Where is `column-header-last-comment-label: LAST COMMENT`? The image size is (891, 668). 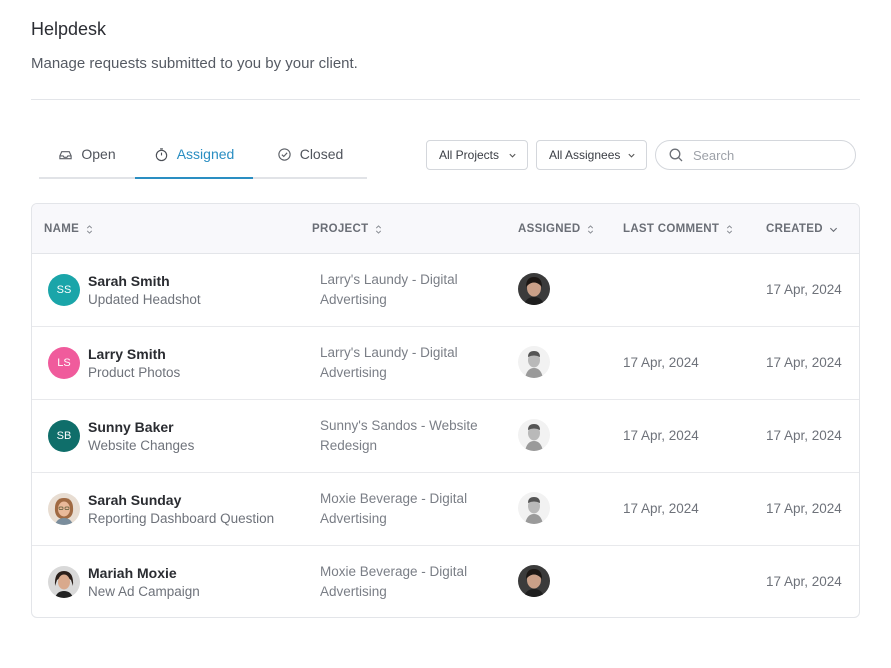
column-header-last-comment-label: LAST COMMENT is located at coordinates (671, 229).